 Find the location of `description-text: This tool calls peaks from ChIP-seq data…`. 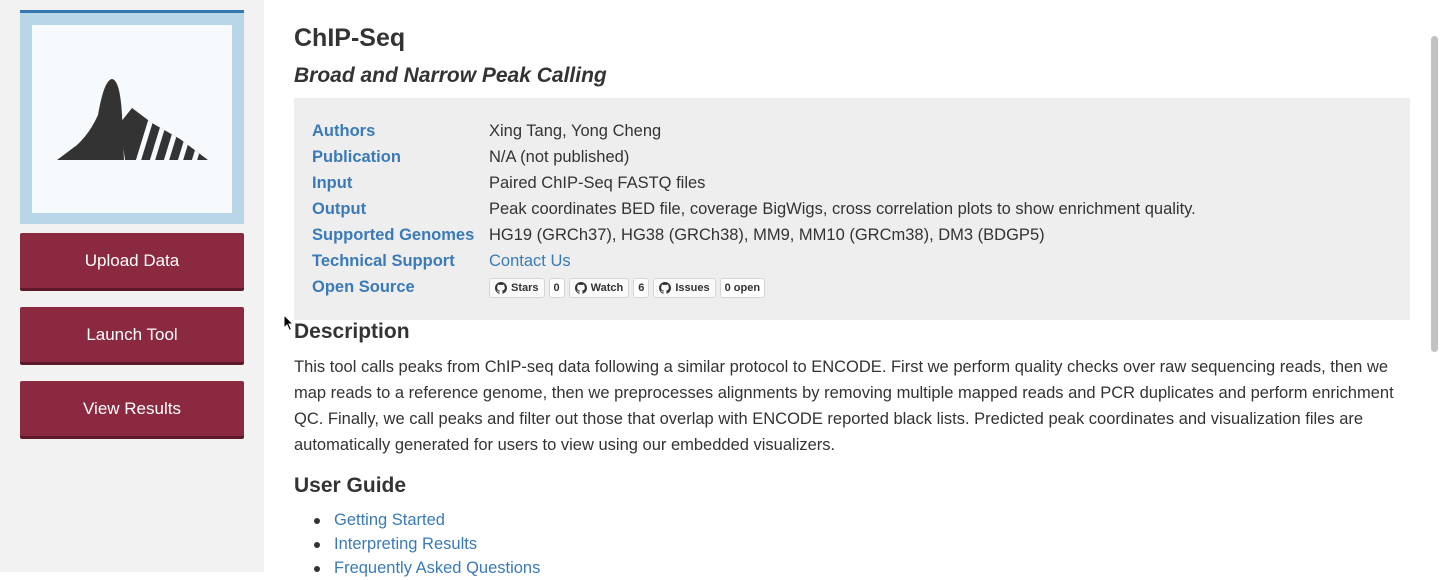

description-text: This tool calls peaks from ChIP-seq data… is located at coordinates (844, 406).